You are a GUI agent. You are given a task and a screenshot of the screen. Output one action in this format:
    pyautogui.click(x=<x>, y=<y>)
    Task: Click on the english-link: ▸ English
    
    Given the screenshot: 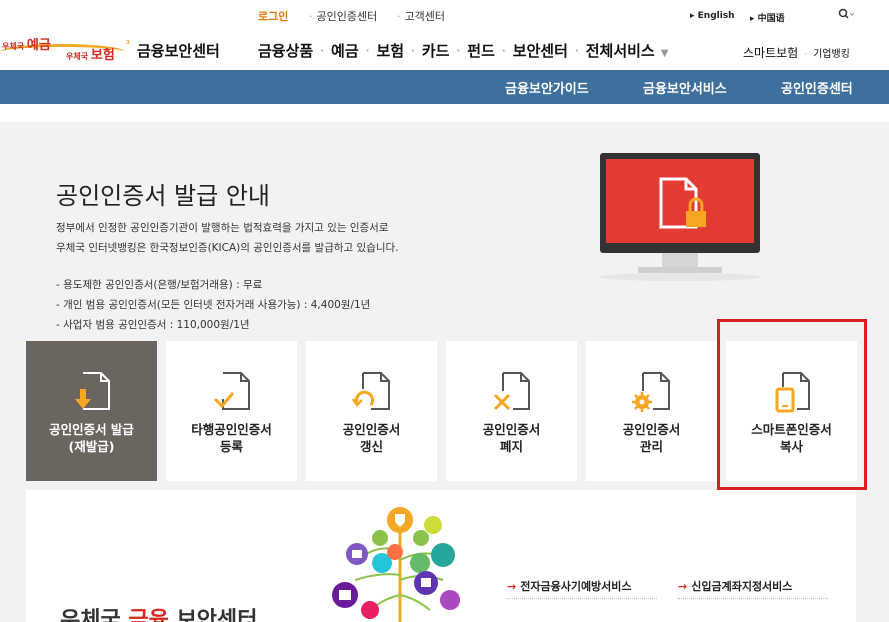 What is the action you would take?
    pyautogui.click(x=712, y=16)
    